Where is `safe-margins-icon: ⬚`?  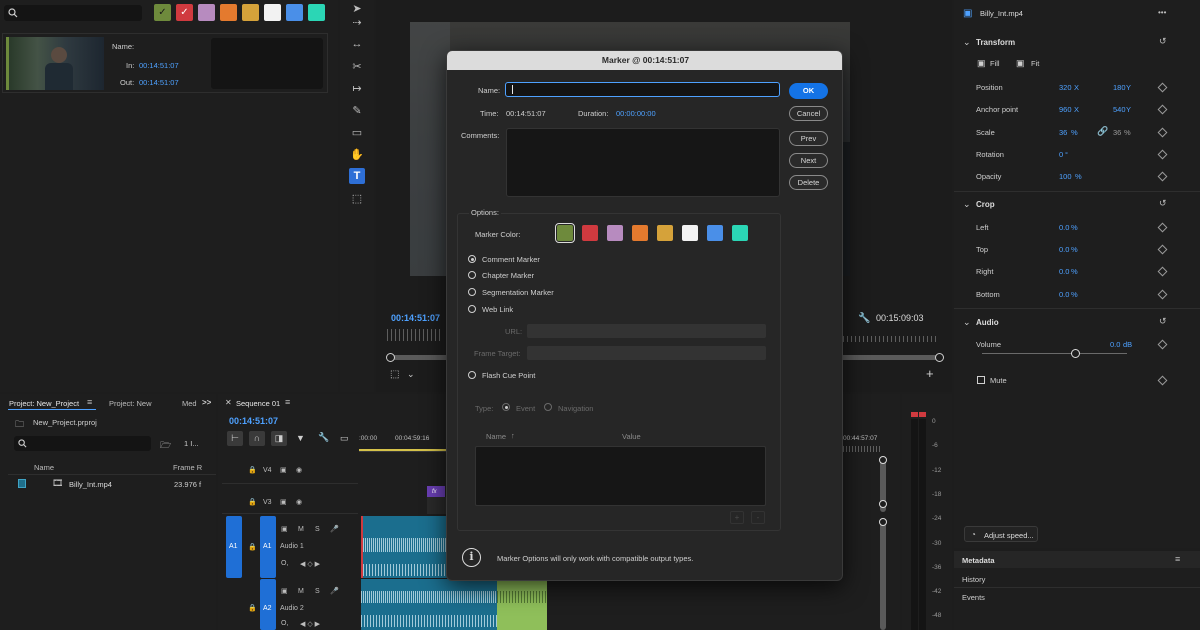 safe-margins-icon: ⬚ is located at coordinates (394, 374).